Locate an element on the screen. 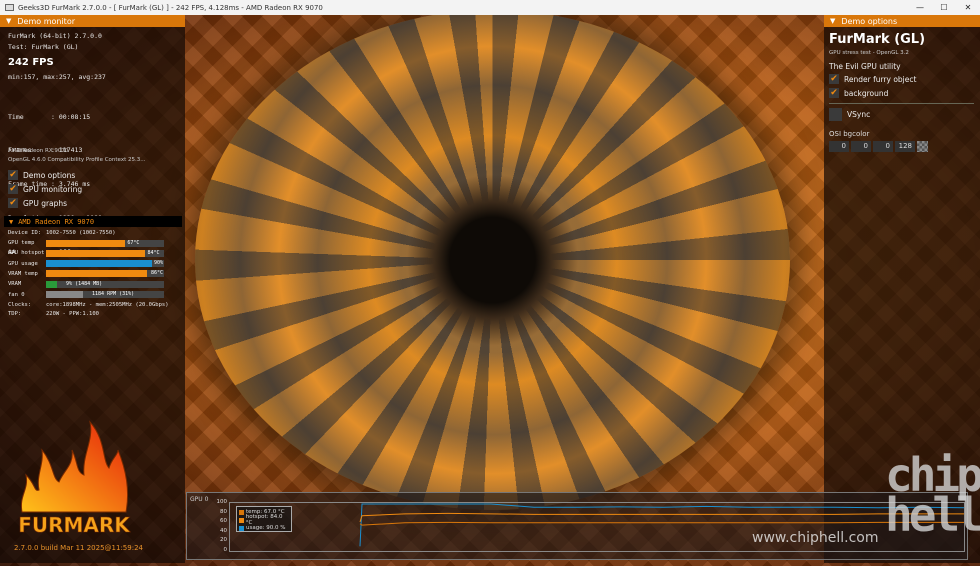 This screenshot has height=566, width=980. device-id-value: 1002-7550 (1002-7550) is located at coordinates (81, 233).